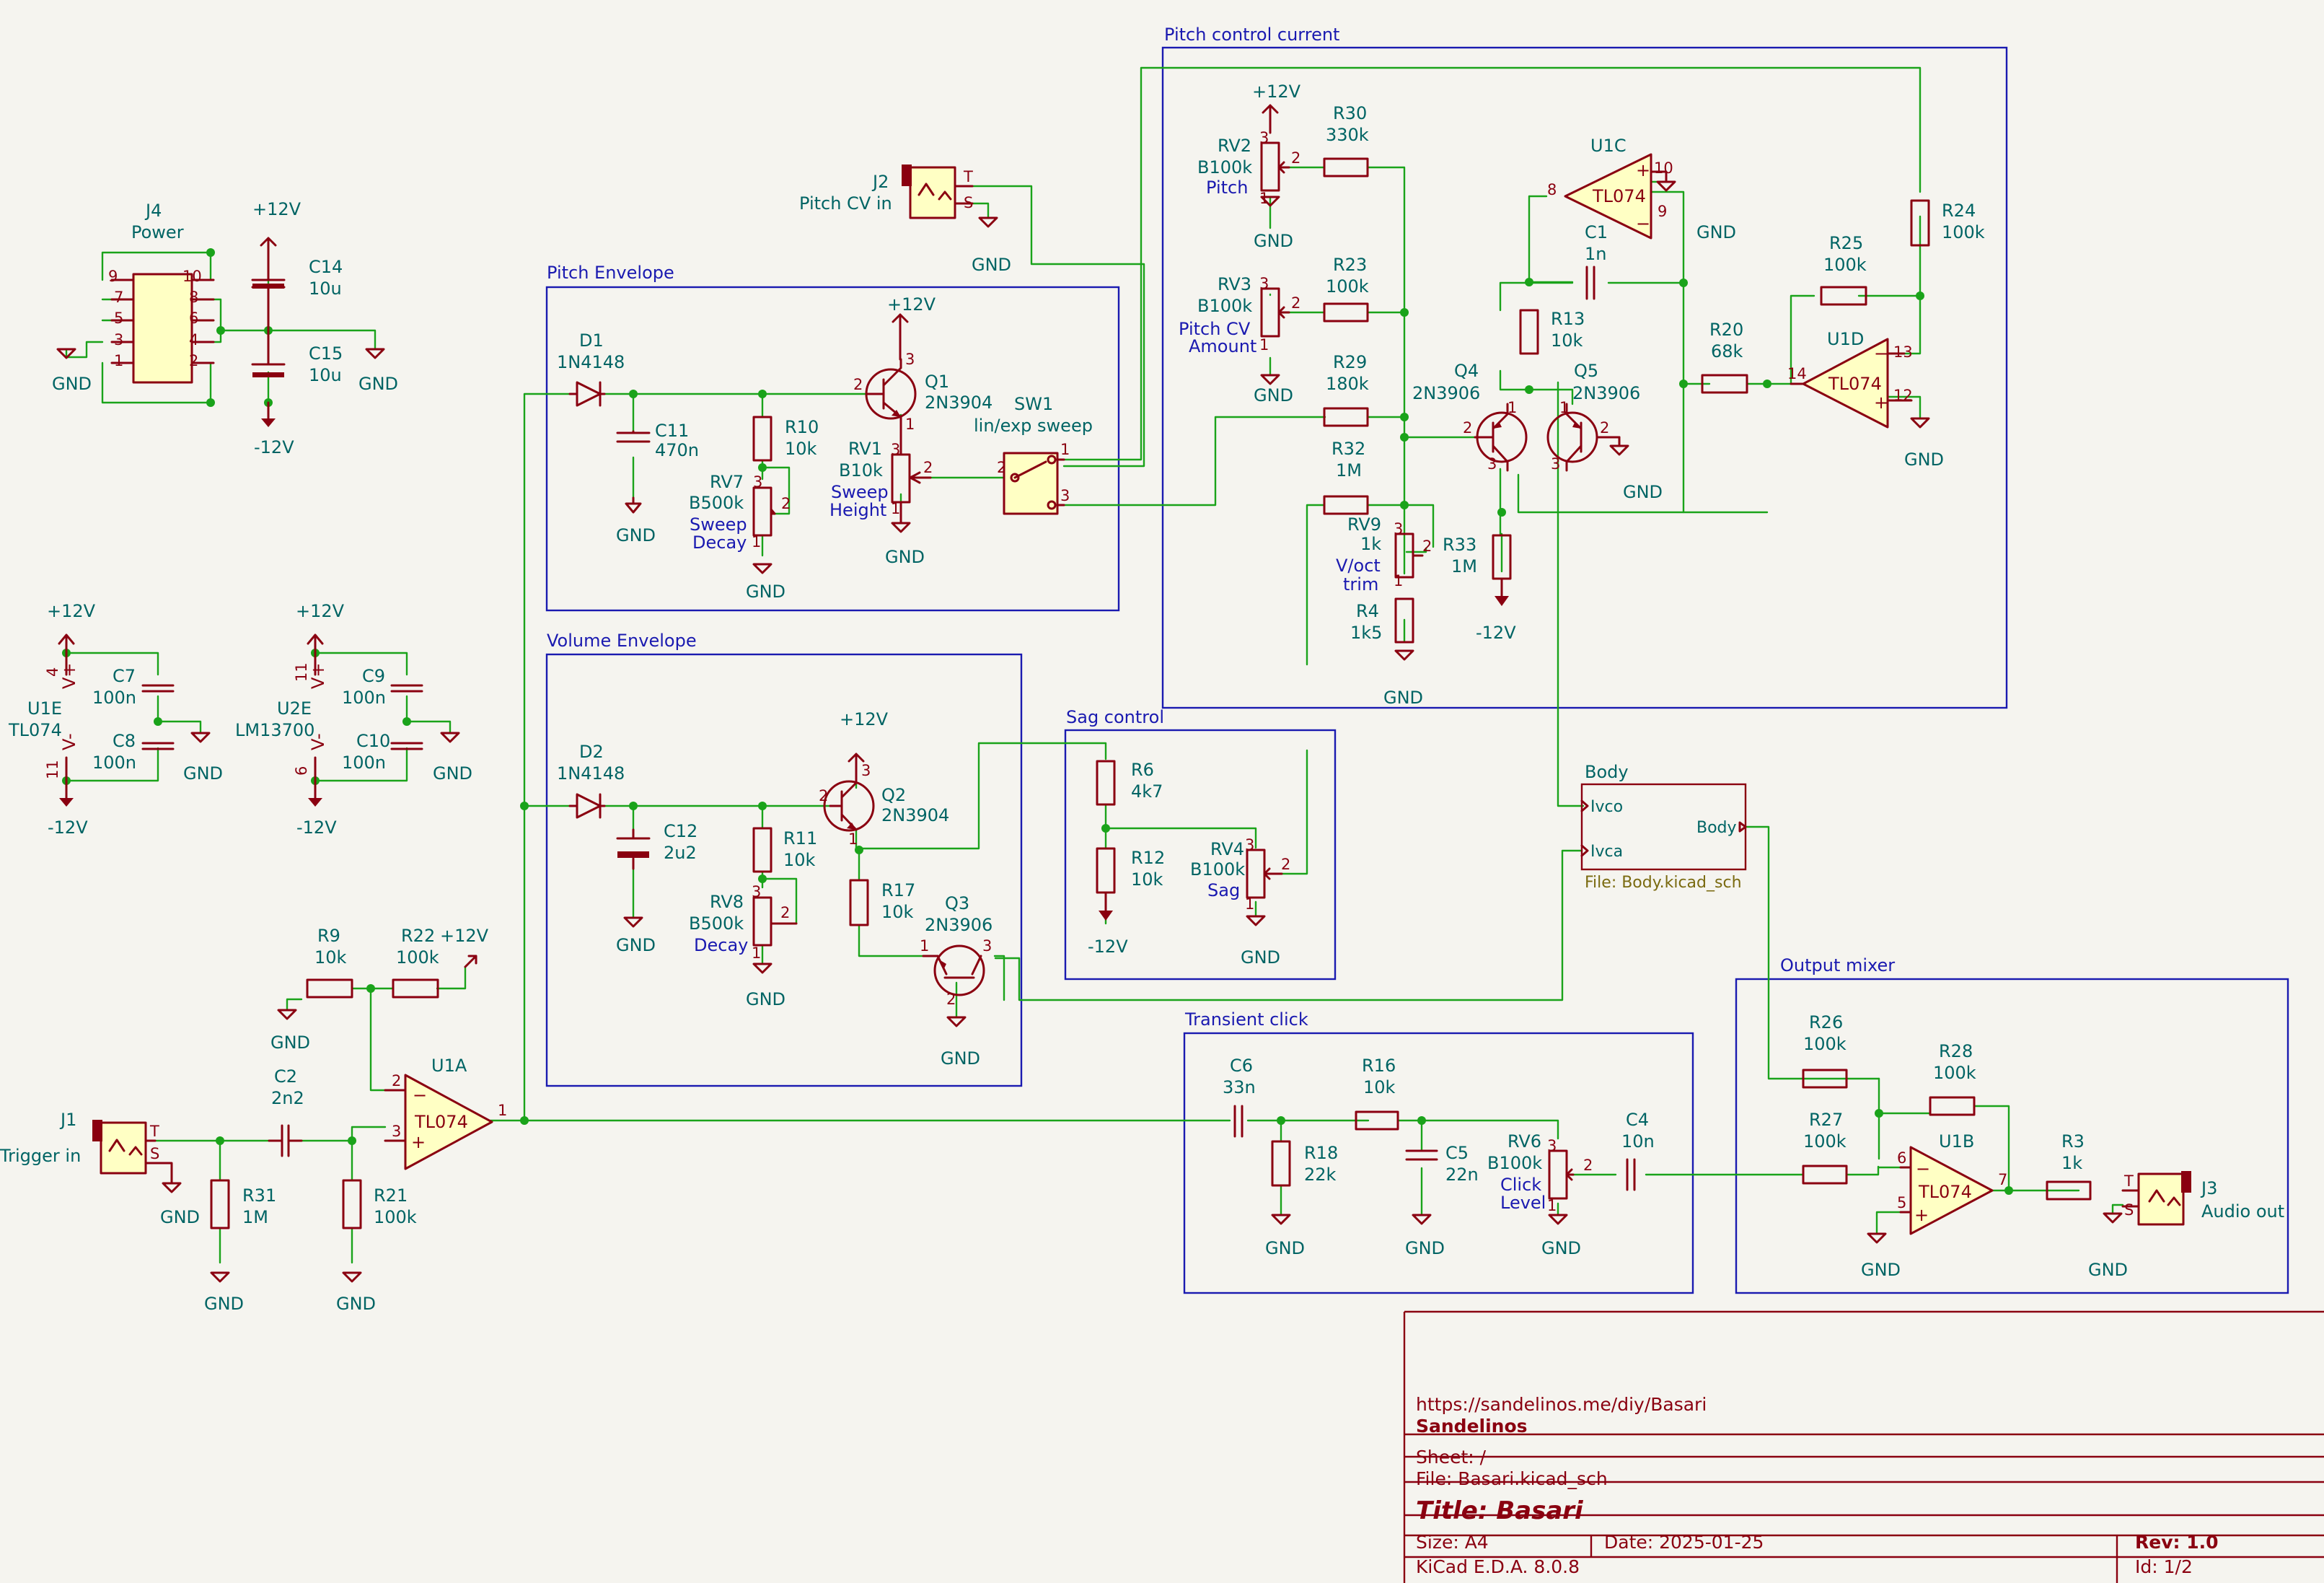  What do you see at coordinates (1347, 384) in the screenshot?
I see `r29-value: 180k` at bounding box center [1347, 384].